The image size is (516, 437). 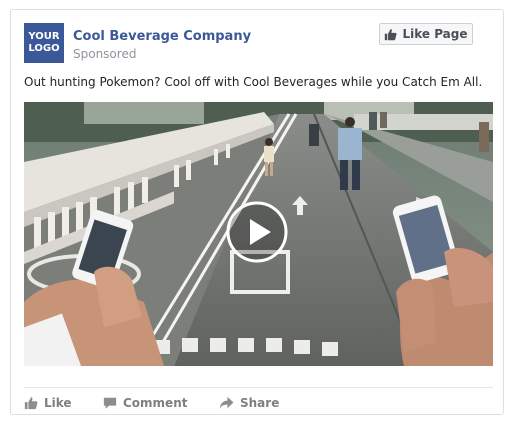 I want to click on comment-action: Comment, so click(x=145, y=403).